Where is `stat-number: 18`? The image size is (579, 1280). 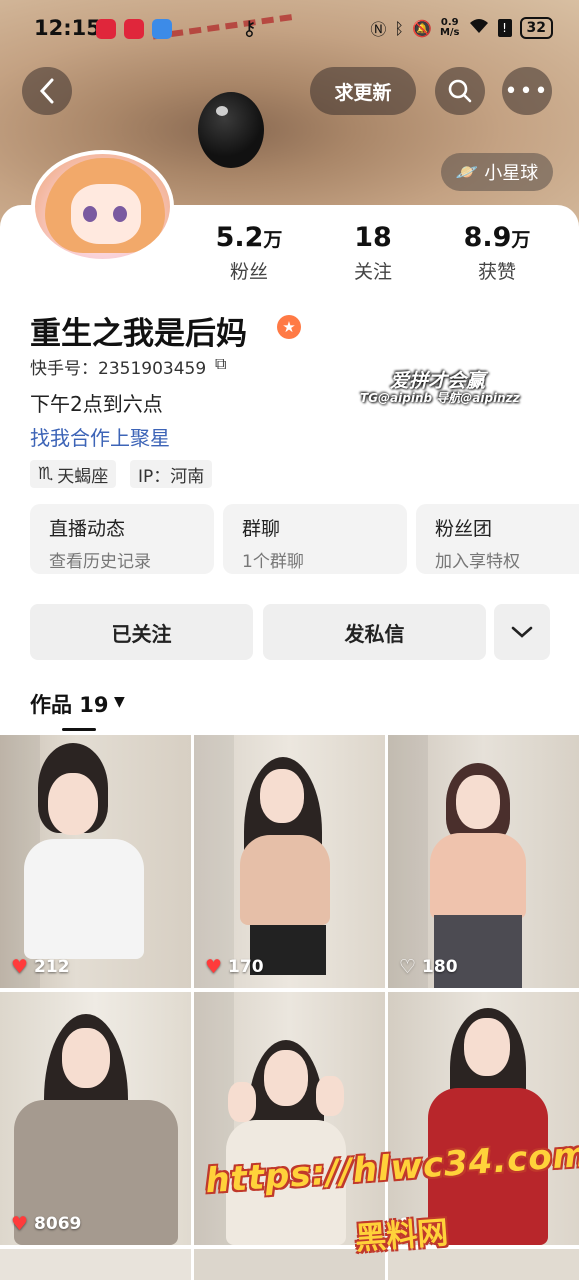 stat-number: 18 is located at coordinates (373, 237).